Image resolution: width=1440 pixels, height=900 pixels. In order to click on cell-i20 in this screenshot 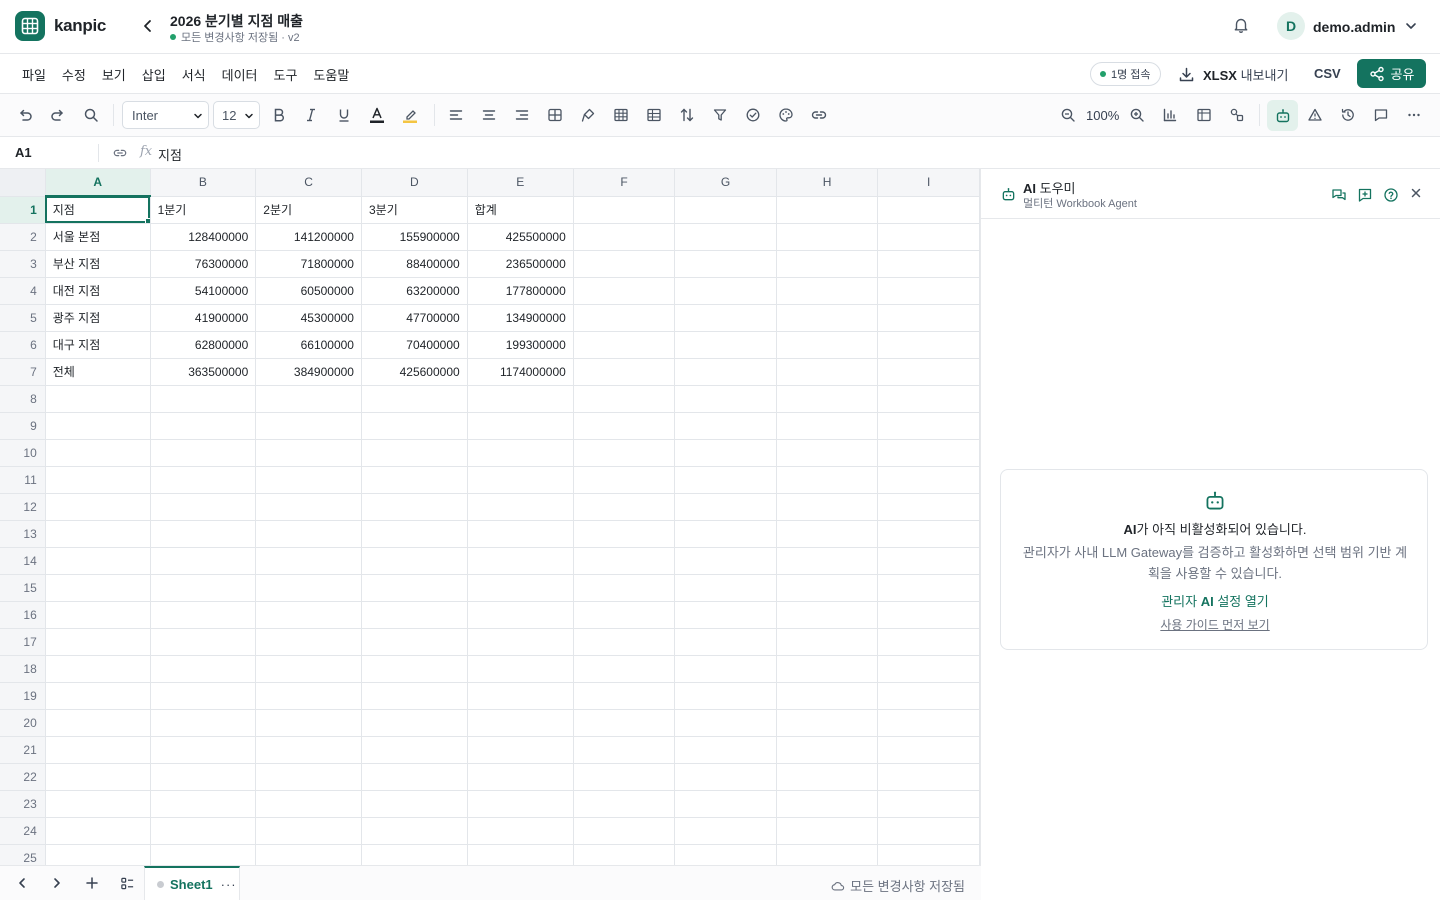, I will do `click(928, 723)`.